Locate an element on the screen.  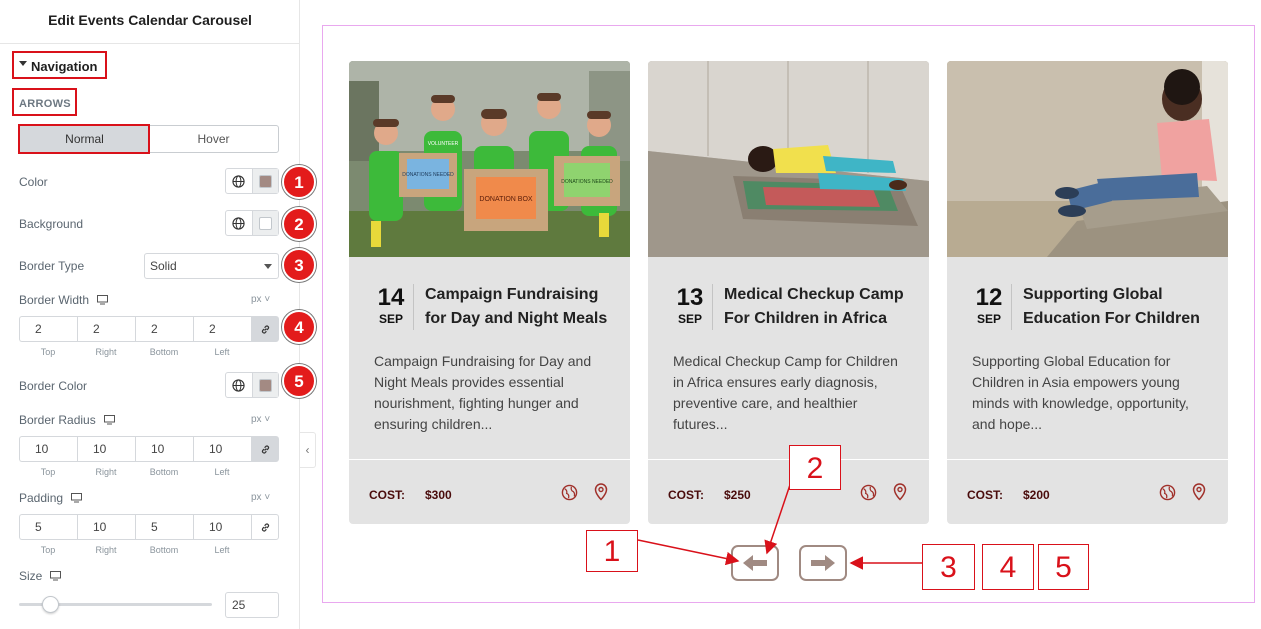
callout-4: 4 is located at coordinates (1008, 567).